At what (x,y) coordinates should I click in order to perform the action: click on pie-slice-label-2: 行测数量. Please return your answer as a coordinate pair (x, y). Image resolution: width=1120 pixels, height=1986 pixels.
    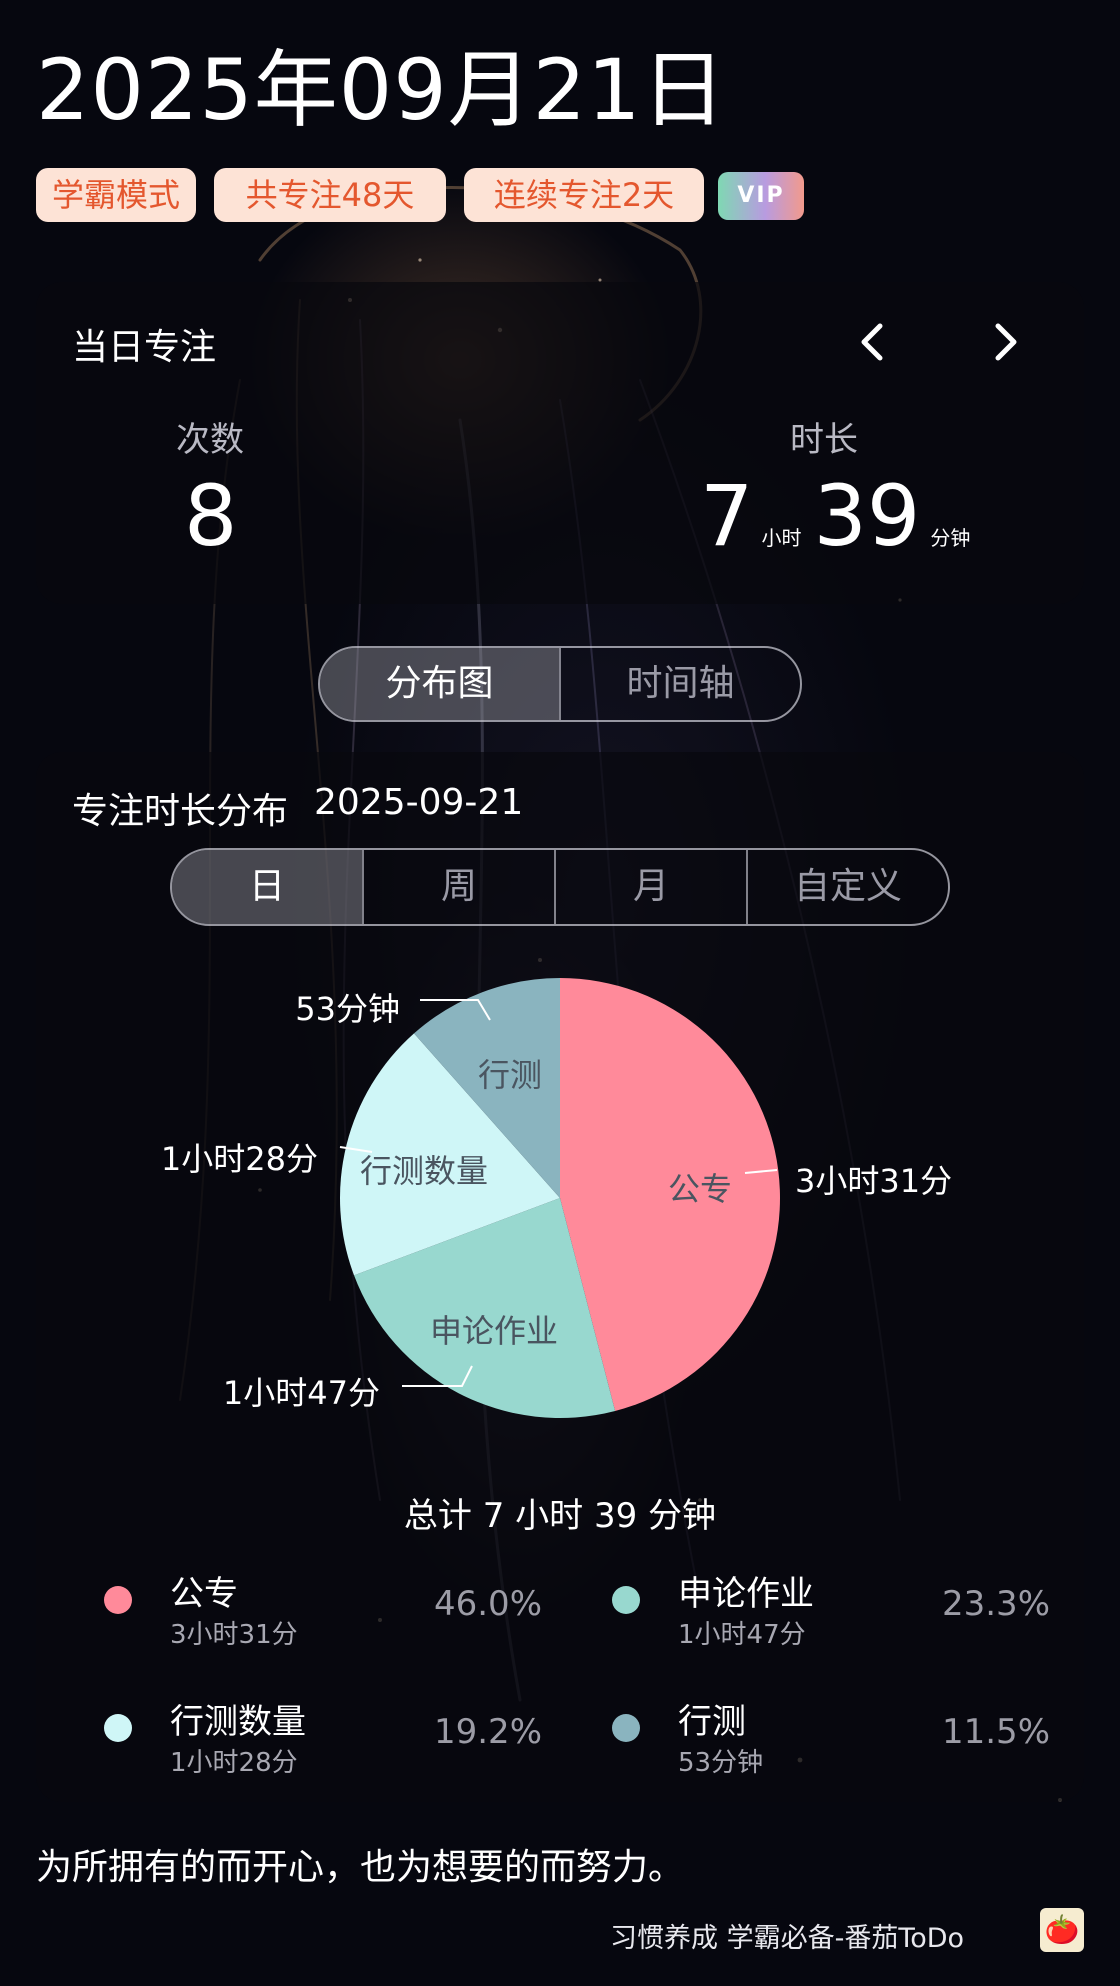
    Looking at the image, I should click on (424, 1171).